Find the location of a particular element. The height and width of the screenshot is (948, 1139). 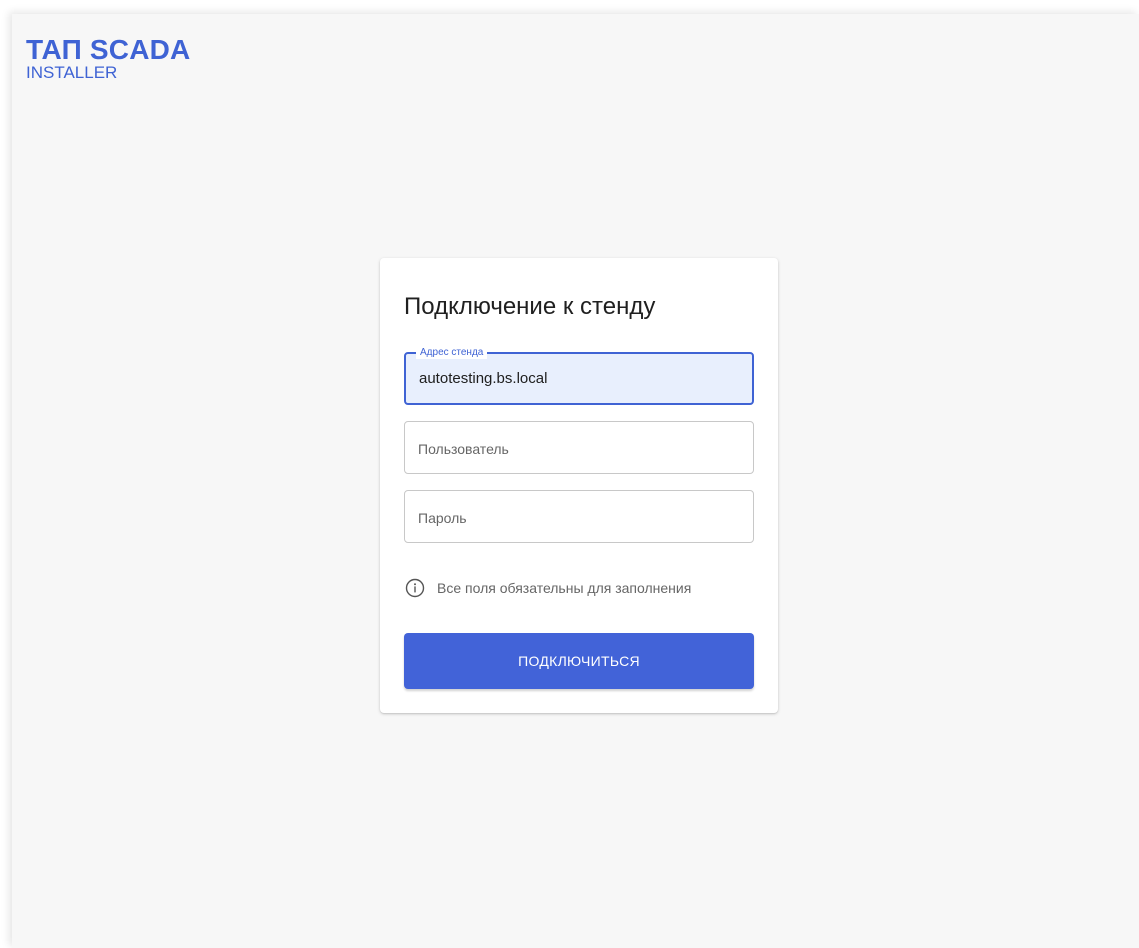

address-label: Адрес стенда is located at coordinates (452, 352).